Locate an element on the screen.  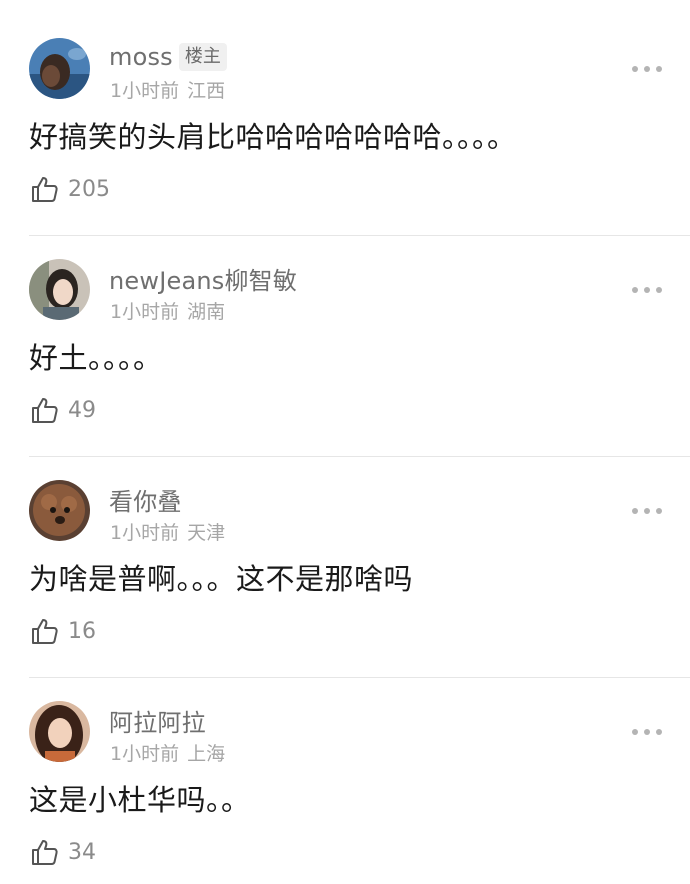
comment-location: 江西 is located at coordinates (206, 91).